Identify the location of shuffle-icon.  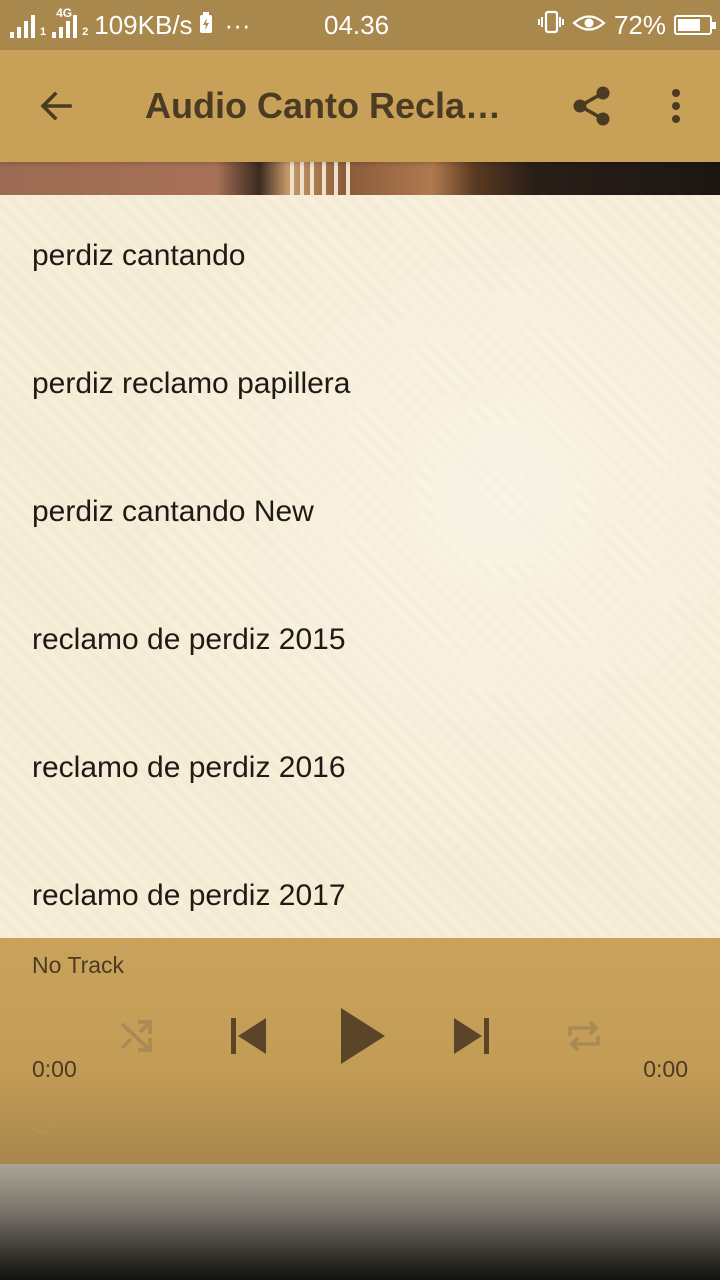
(136, 1036).